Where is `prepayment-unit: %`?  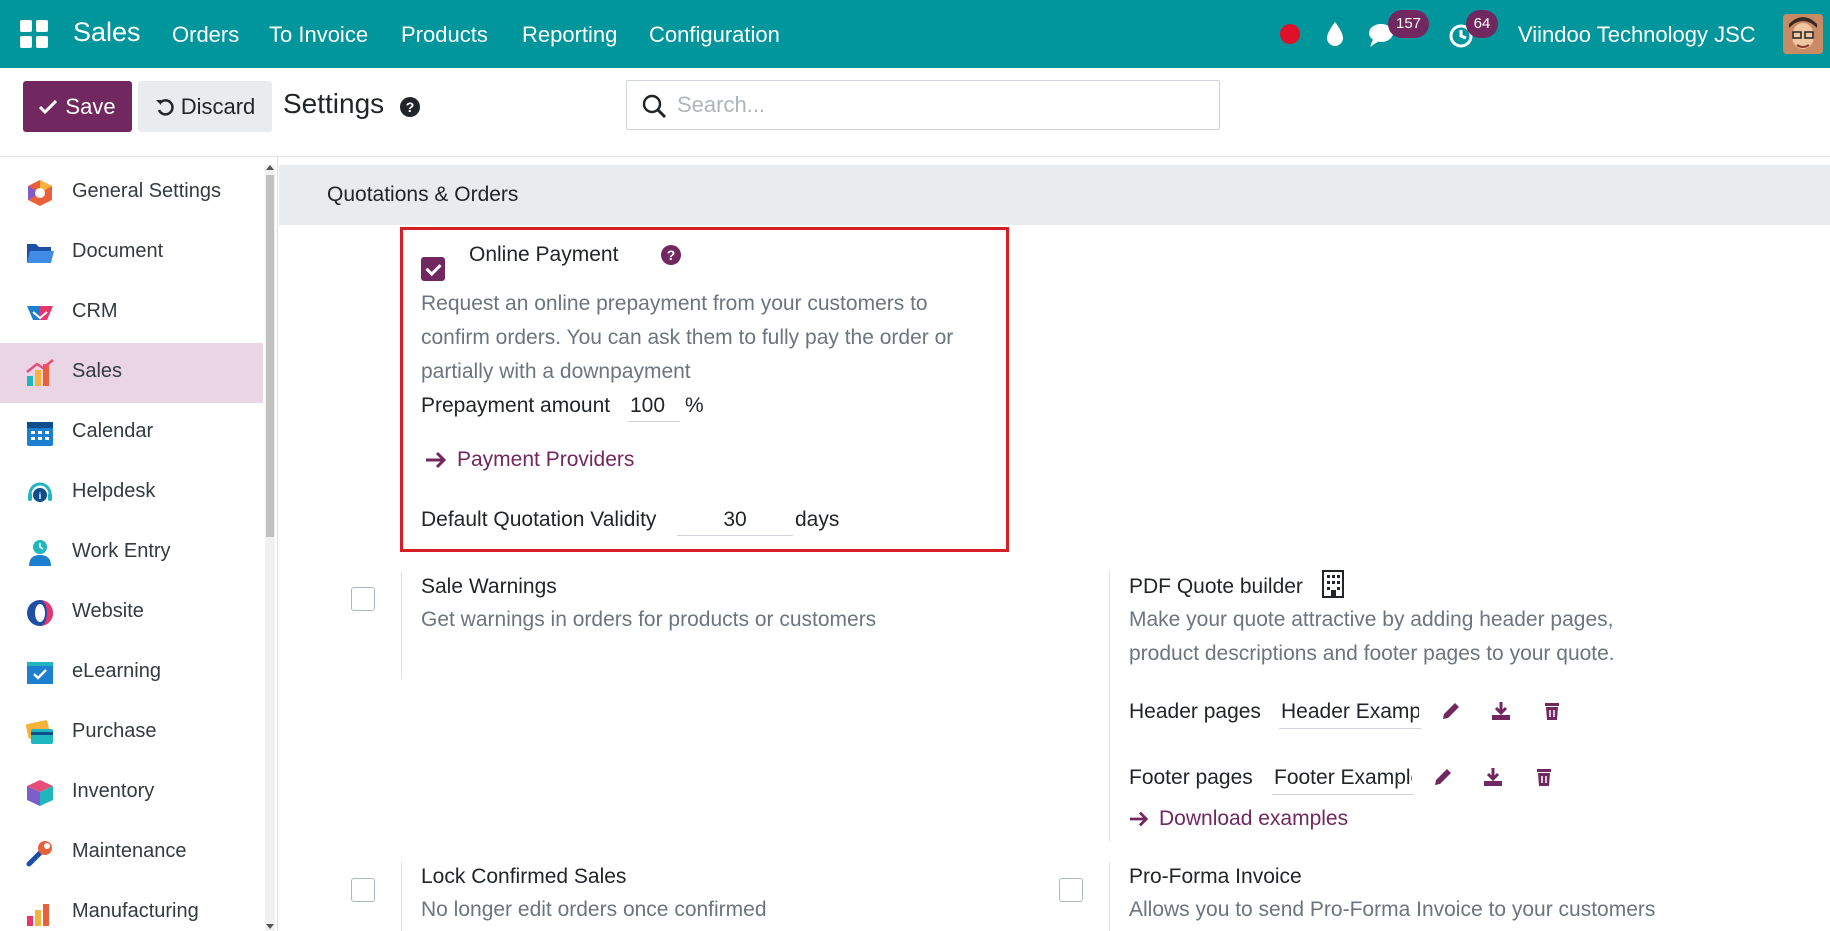 prepayment-unit: % is located at coordinates (694, 405).